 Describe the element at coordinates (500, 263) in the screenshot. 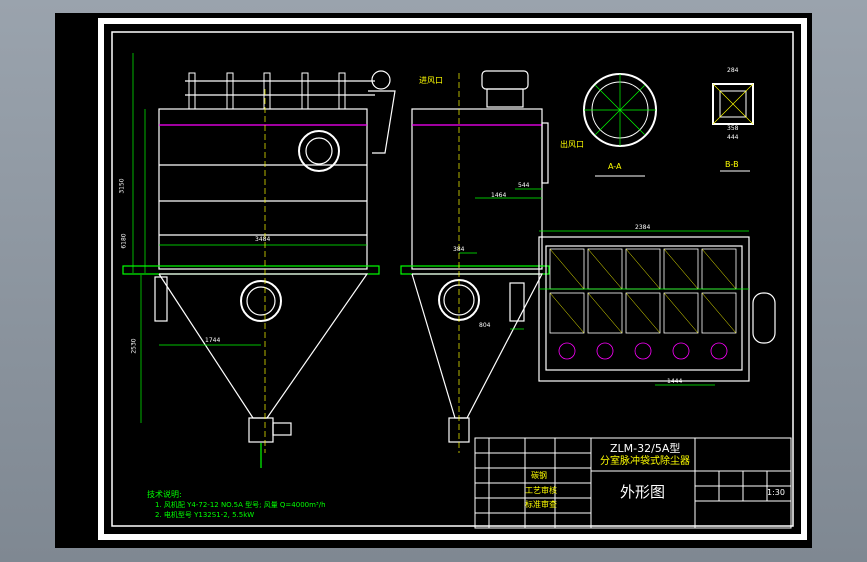

I see `side-dimensions` at that location.